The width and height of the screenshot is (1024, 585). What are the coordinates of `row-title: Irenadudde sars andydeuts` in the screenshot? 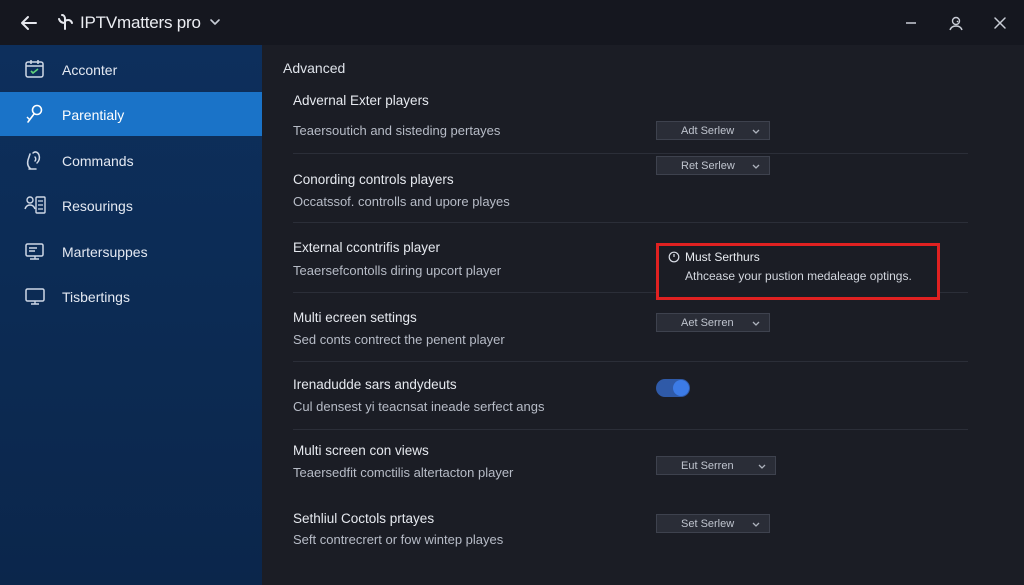 It's located at (375, 384).